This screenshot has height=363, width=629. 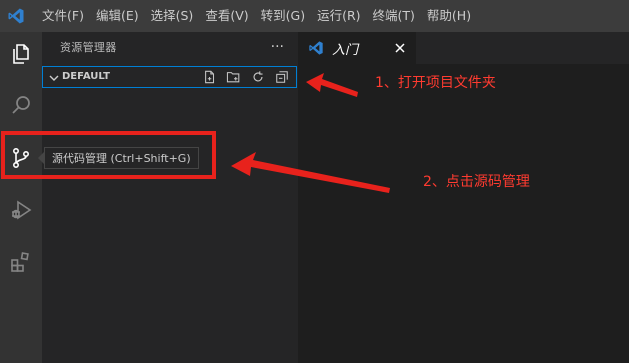 I want to click on menu-go: 转到(G), so click(x=283, y=16).